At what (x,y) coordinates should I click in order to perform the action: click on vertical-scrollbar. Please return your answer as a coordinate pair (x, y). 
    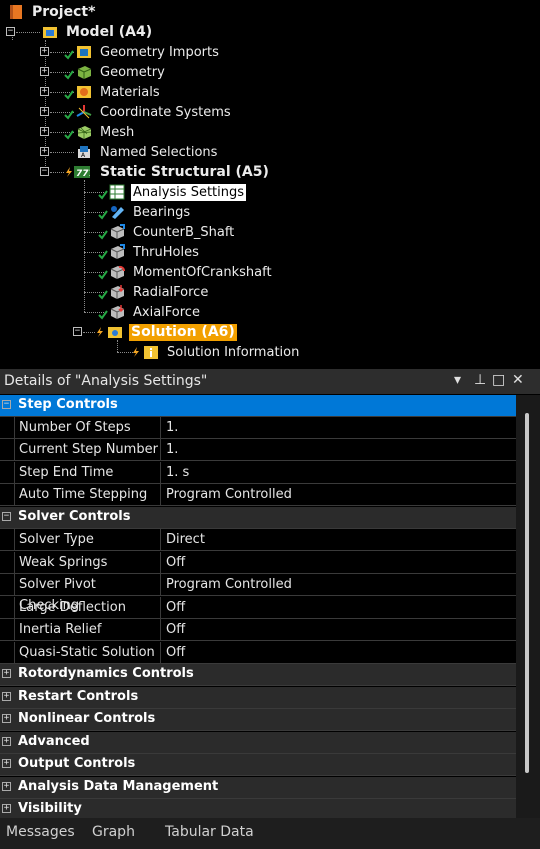
    Looking at the image, I should click on (528, 606).